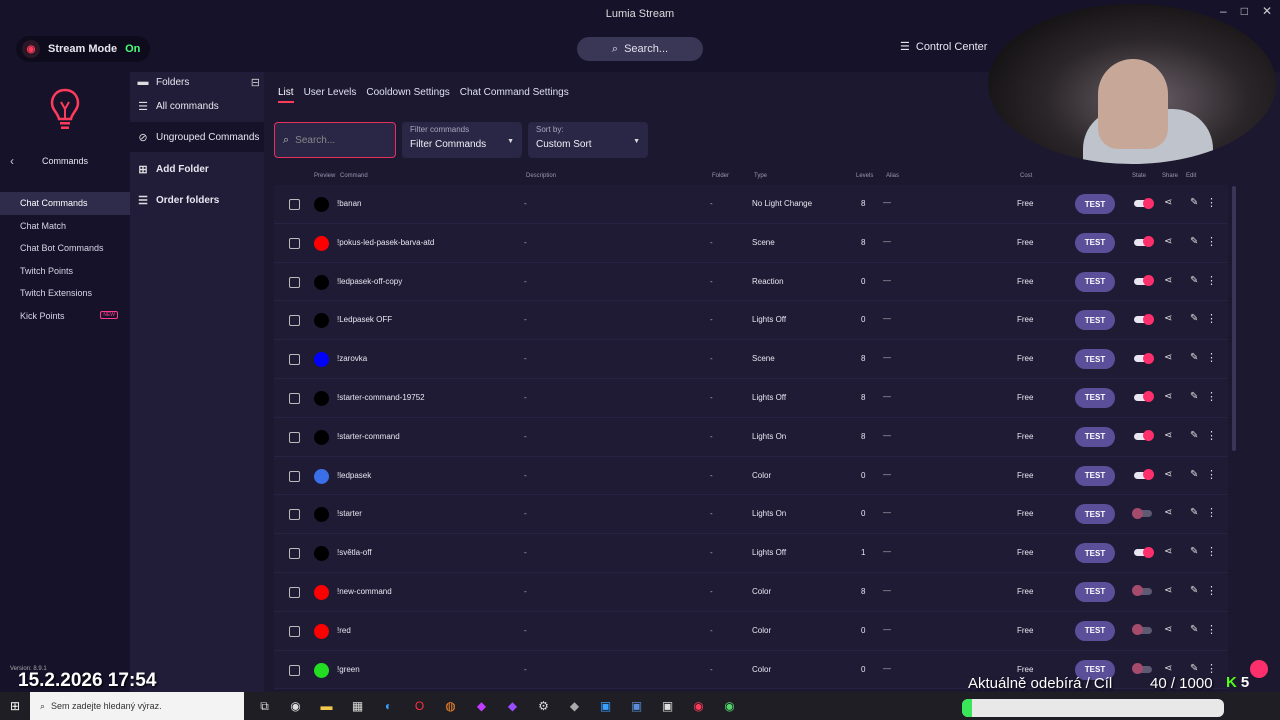 This screenshot has width=1280, height=720. I want to click on table-row: !ledpasek - - Color 0 — Free TEST ⋖ ✎ ⋮, so click(751, 476).